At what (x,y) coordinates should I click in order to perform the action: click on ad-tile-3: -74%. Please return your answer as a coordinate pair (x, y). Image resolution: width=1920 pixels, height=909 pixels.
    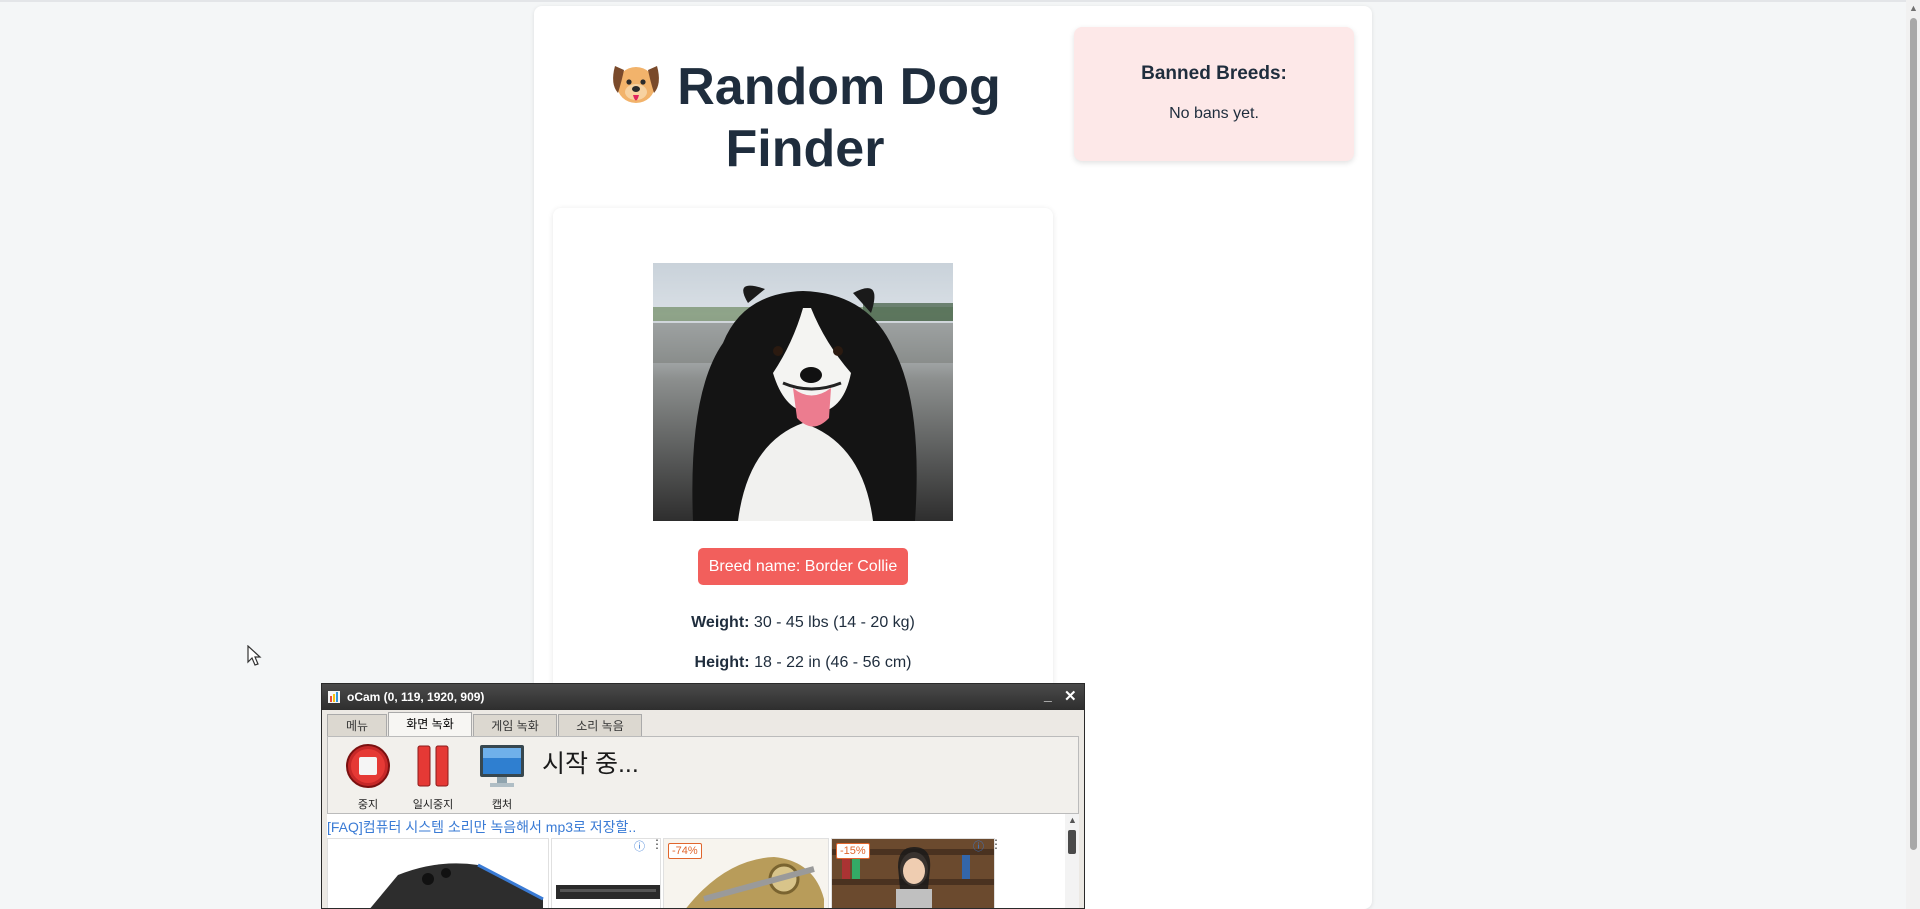
    Looking at the image, I should click on (746, 873).